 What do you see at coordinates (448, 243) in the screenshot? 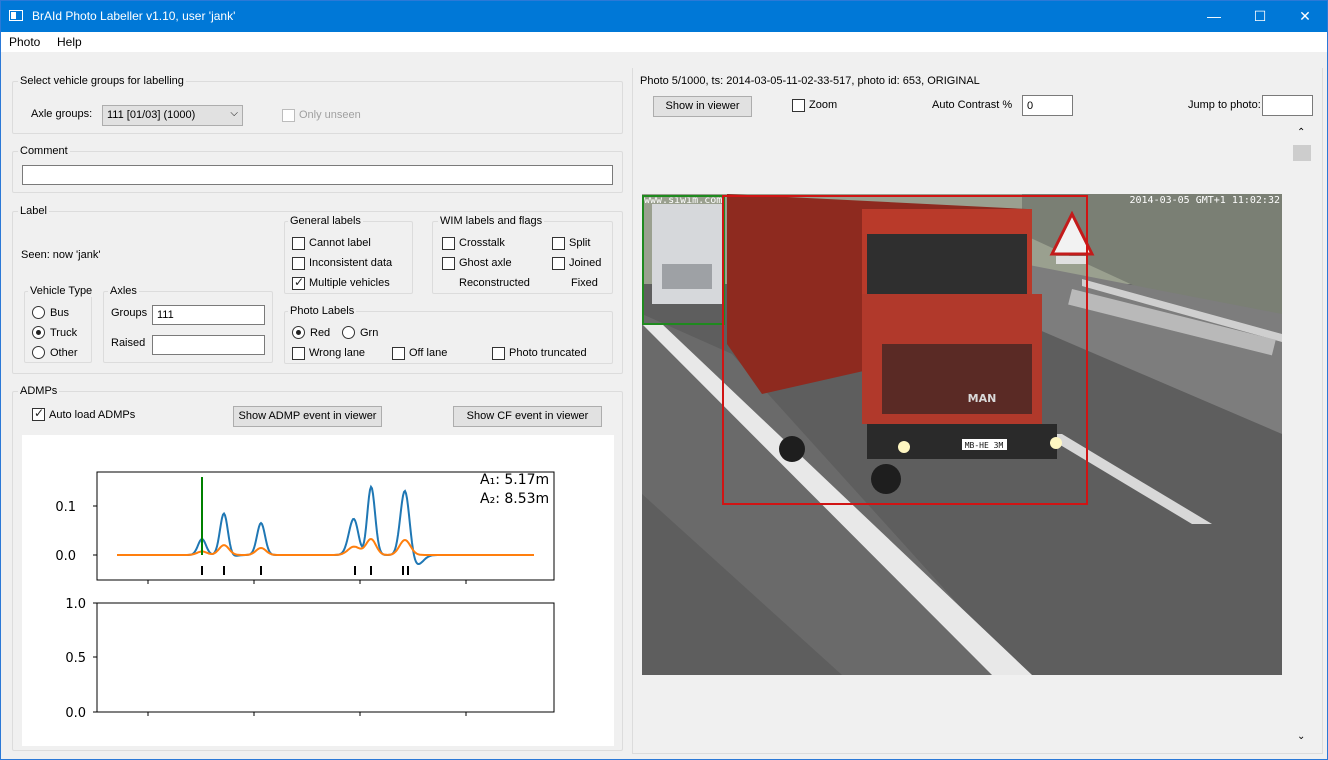
I see `crosstalk-checkbox` at bounding box center [448, 243].